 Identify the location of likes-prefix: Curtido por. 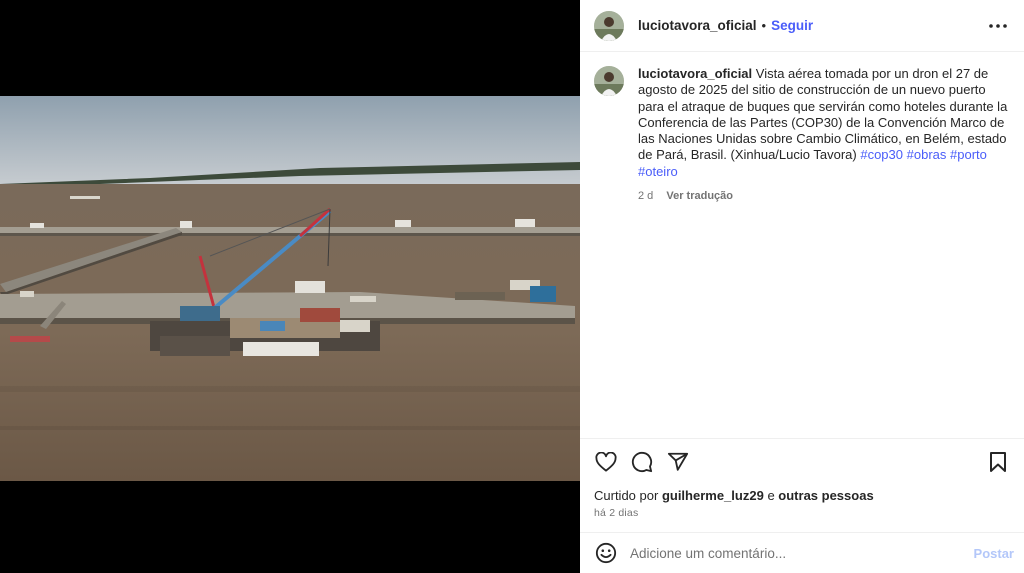
(626, 495).